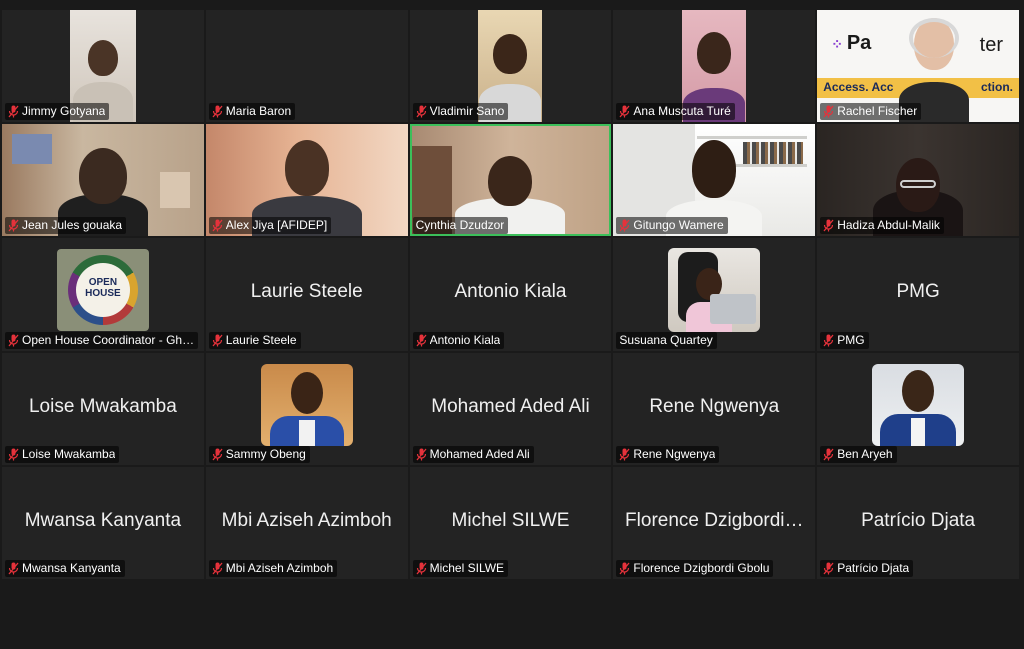 This screenshot has height=649, width=1024. What do you see at coordinates (279, 567) in the screenshot?
I see `participant-name: Mbi Aziseh Azimboh` at bounding box center [279, 567].